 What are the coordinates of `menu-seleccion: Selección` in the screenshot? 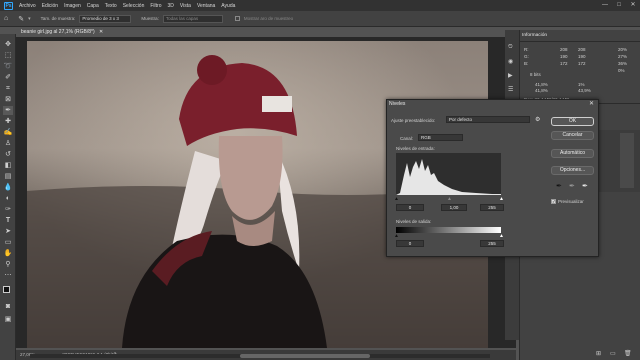 It's located at (134, 6).